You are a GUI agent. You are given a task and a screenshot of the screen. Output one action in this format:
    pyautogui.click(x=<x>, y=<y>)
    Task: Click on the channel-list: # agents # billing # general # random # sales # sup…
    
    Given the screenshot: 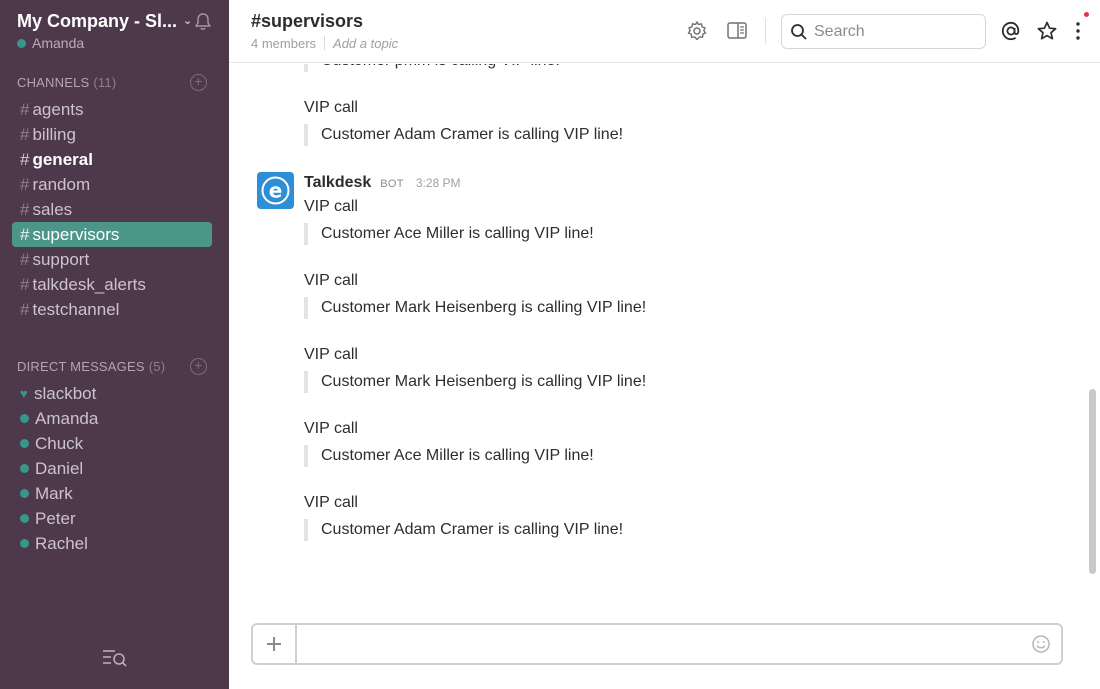 What is the action you would take?
    pyautogui.click(x=112, y=209)
    